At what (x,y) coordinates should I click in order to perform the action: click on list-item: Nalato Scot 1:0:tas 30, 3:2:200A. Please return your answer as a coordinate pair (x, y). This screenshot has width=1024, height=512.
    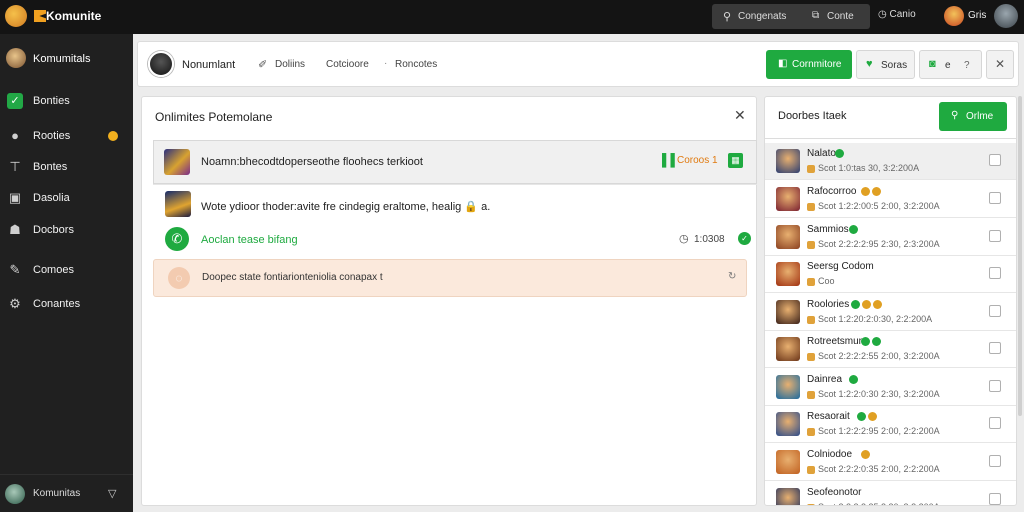
    Looking at the image, I should click on (890, 161).